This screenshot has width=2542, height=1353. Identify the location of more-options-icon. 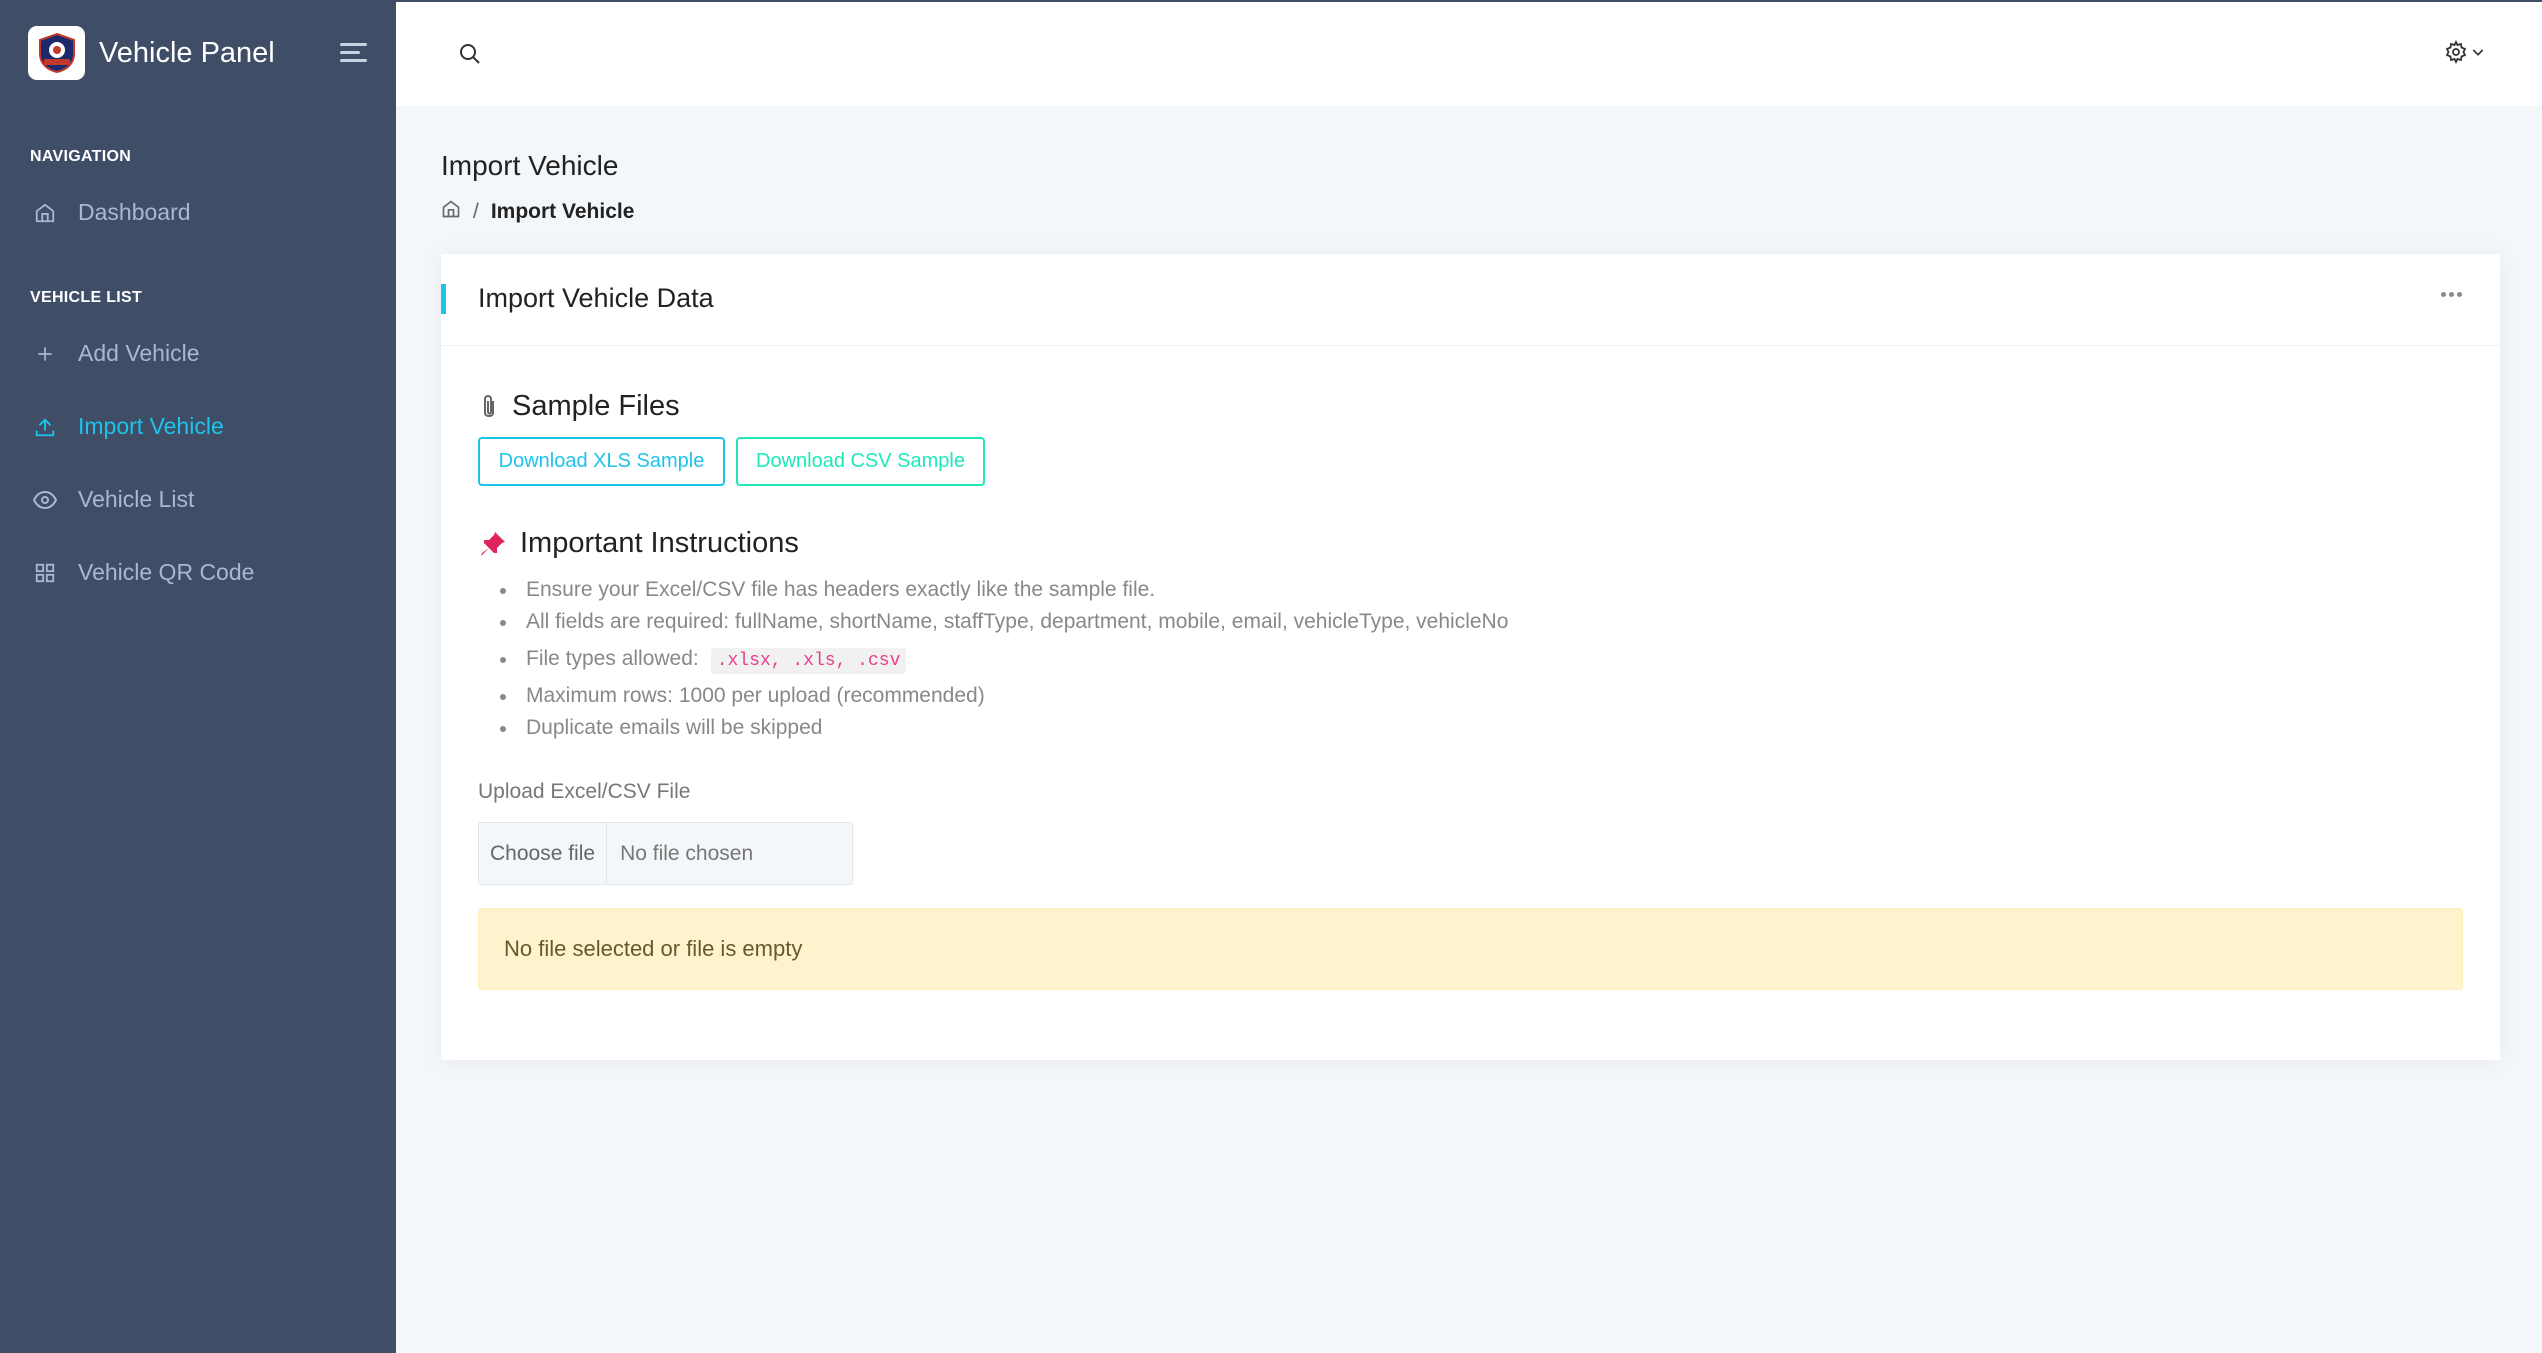
(2451, 294).